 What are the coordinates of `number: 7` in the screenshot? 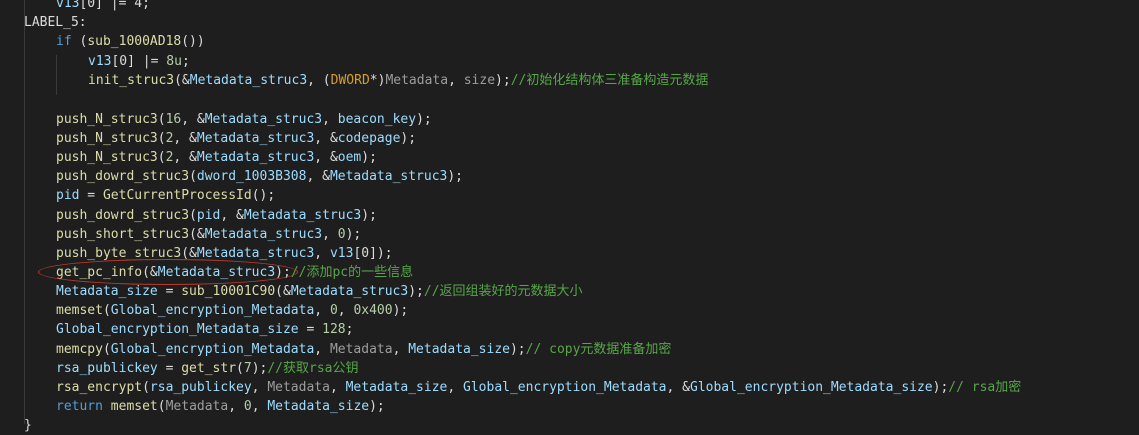 It's located at (247, 368).